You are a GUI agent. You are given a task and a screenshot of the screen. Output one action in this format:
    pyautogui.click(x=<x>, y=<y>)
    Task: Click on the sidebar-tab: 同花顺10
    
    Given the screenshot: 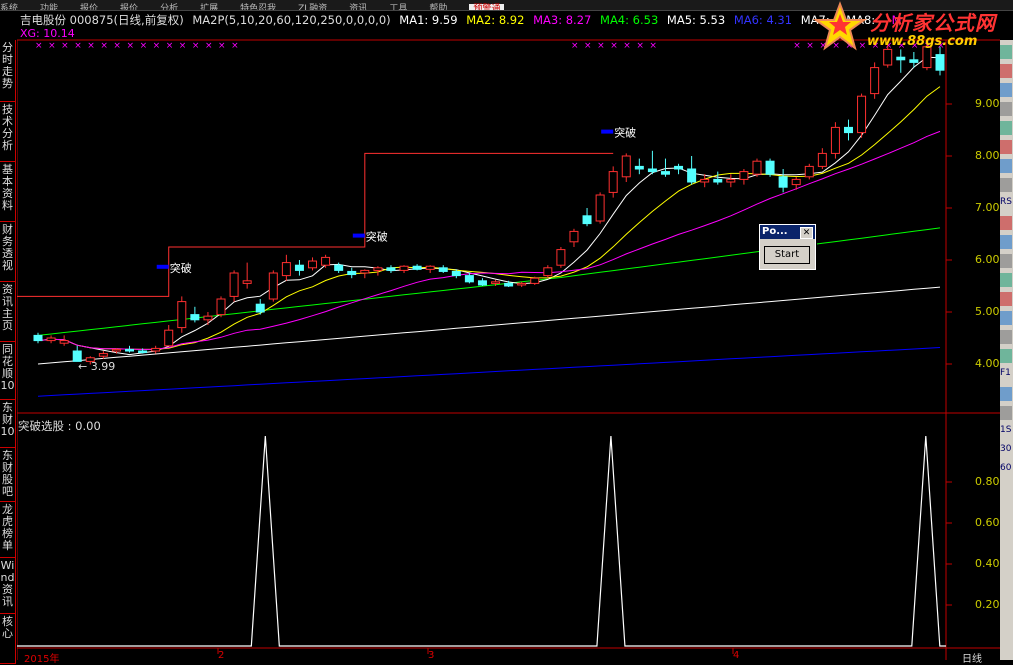 What is the action you would take?
    pyautogui.click(x=8, y=371)
    